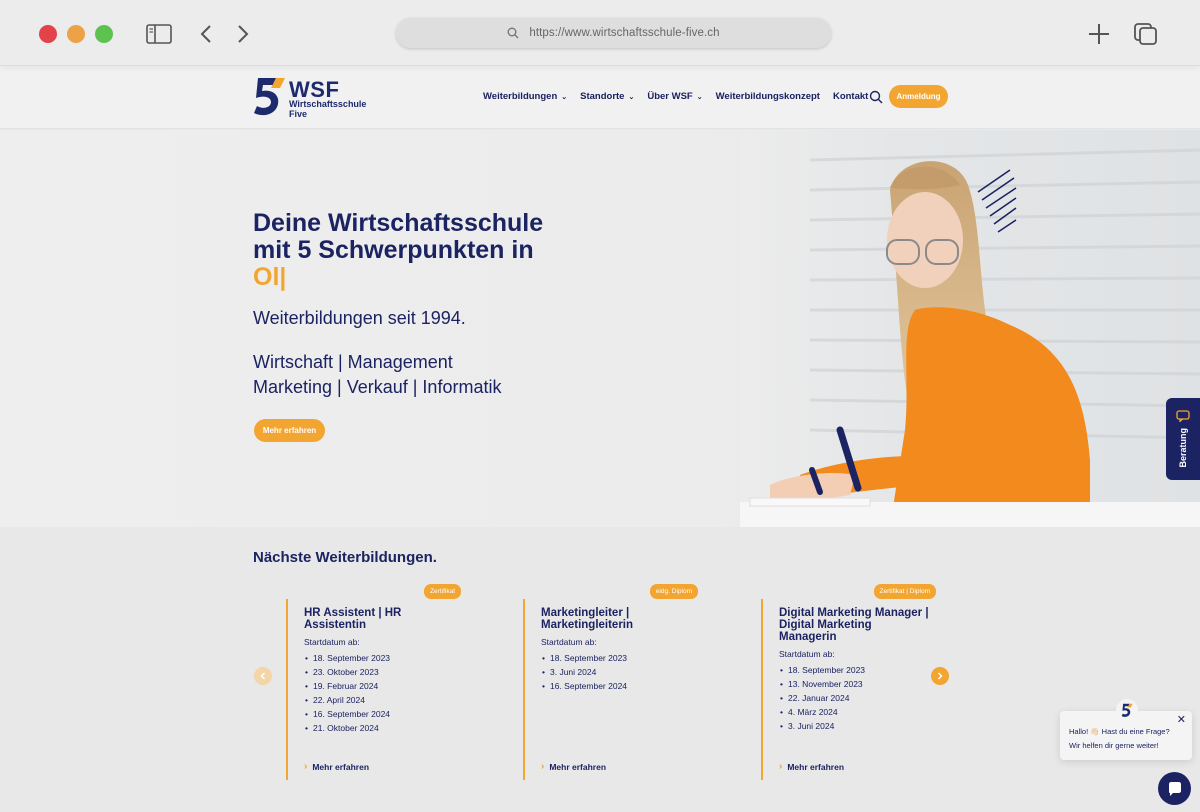  I want to click on minimize-window-button, so click(76, 34).